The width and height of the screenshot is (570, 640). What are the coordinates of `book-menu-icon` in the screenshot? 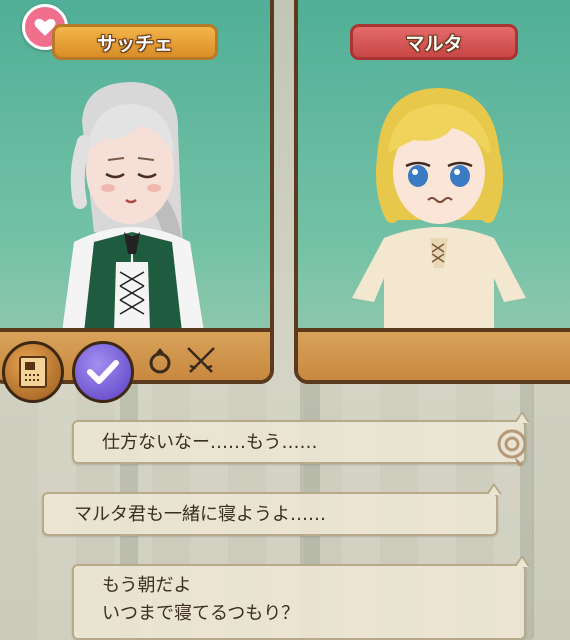 It's located at (33, 372).